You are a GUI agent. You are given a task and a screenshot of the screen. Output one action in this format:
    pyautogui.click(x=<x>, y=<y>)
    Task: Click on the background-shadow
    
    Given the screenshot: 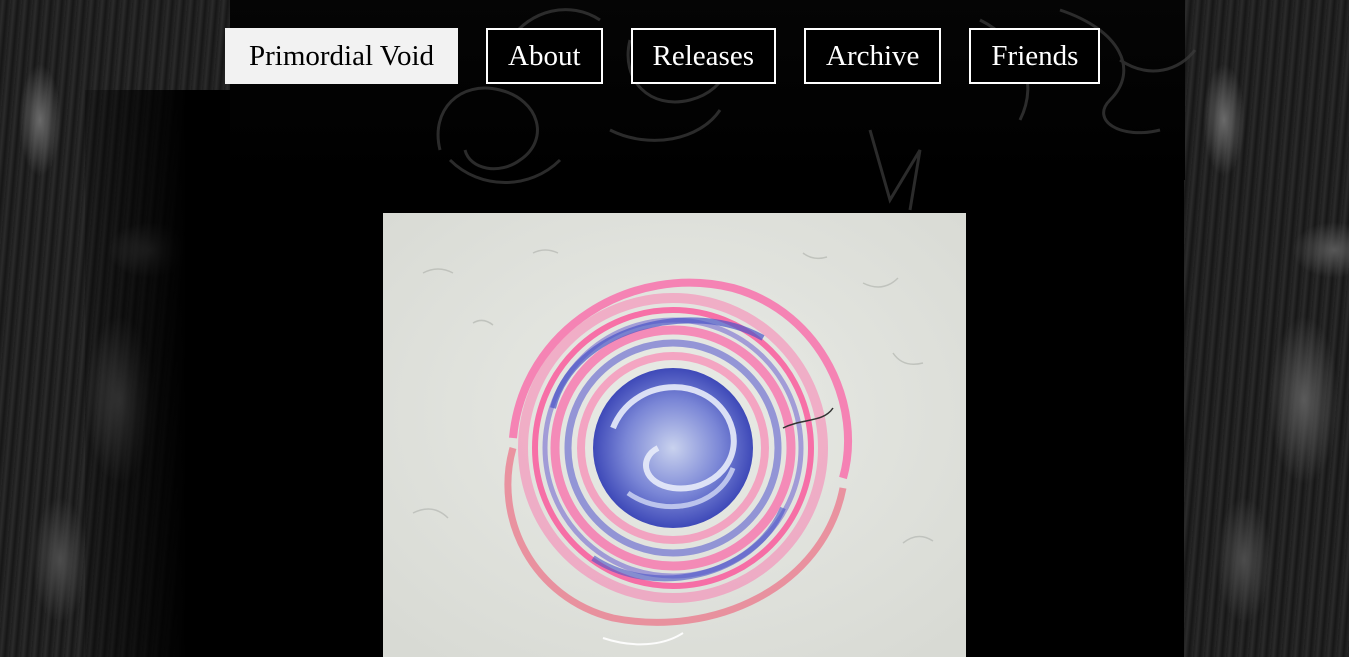 What is the action you would take?
    pyautogui.click(x=157, y=373)
    